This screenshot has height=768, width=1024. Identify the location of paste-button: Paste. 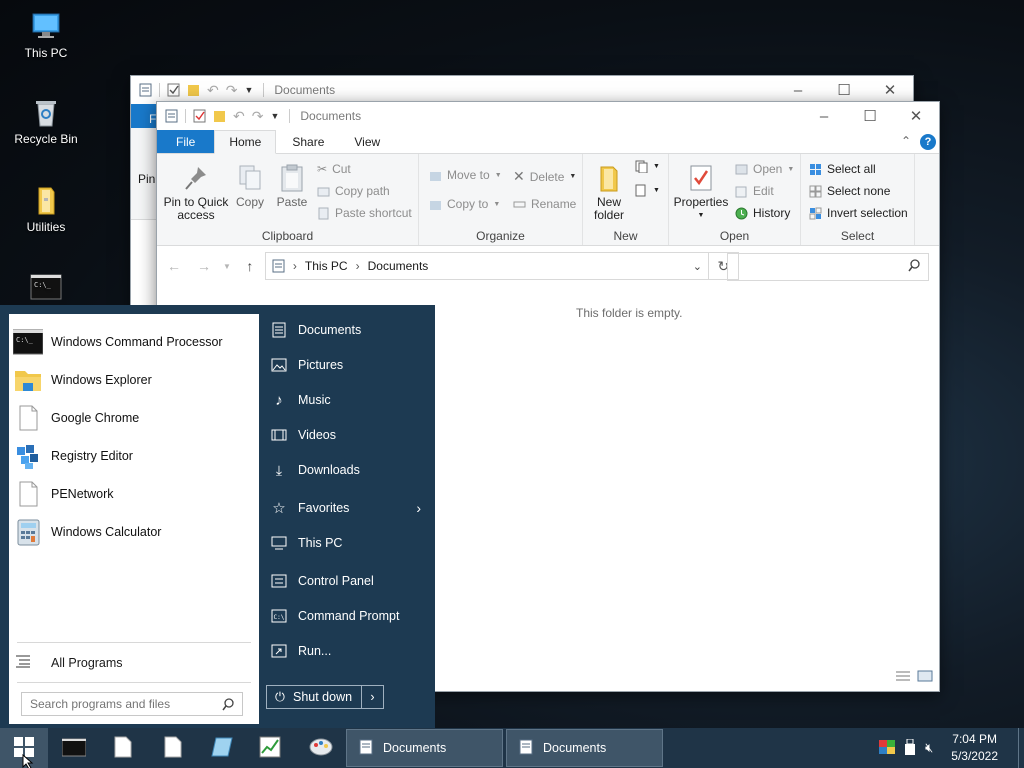
(292, 186).